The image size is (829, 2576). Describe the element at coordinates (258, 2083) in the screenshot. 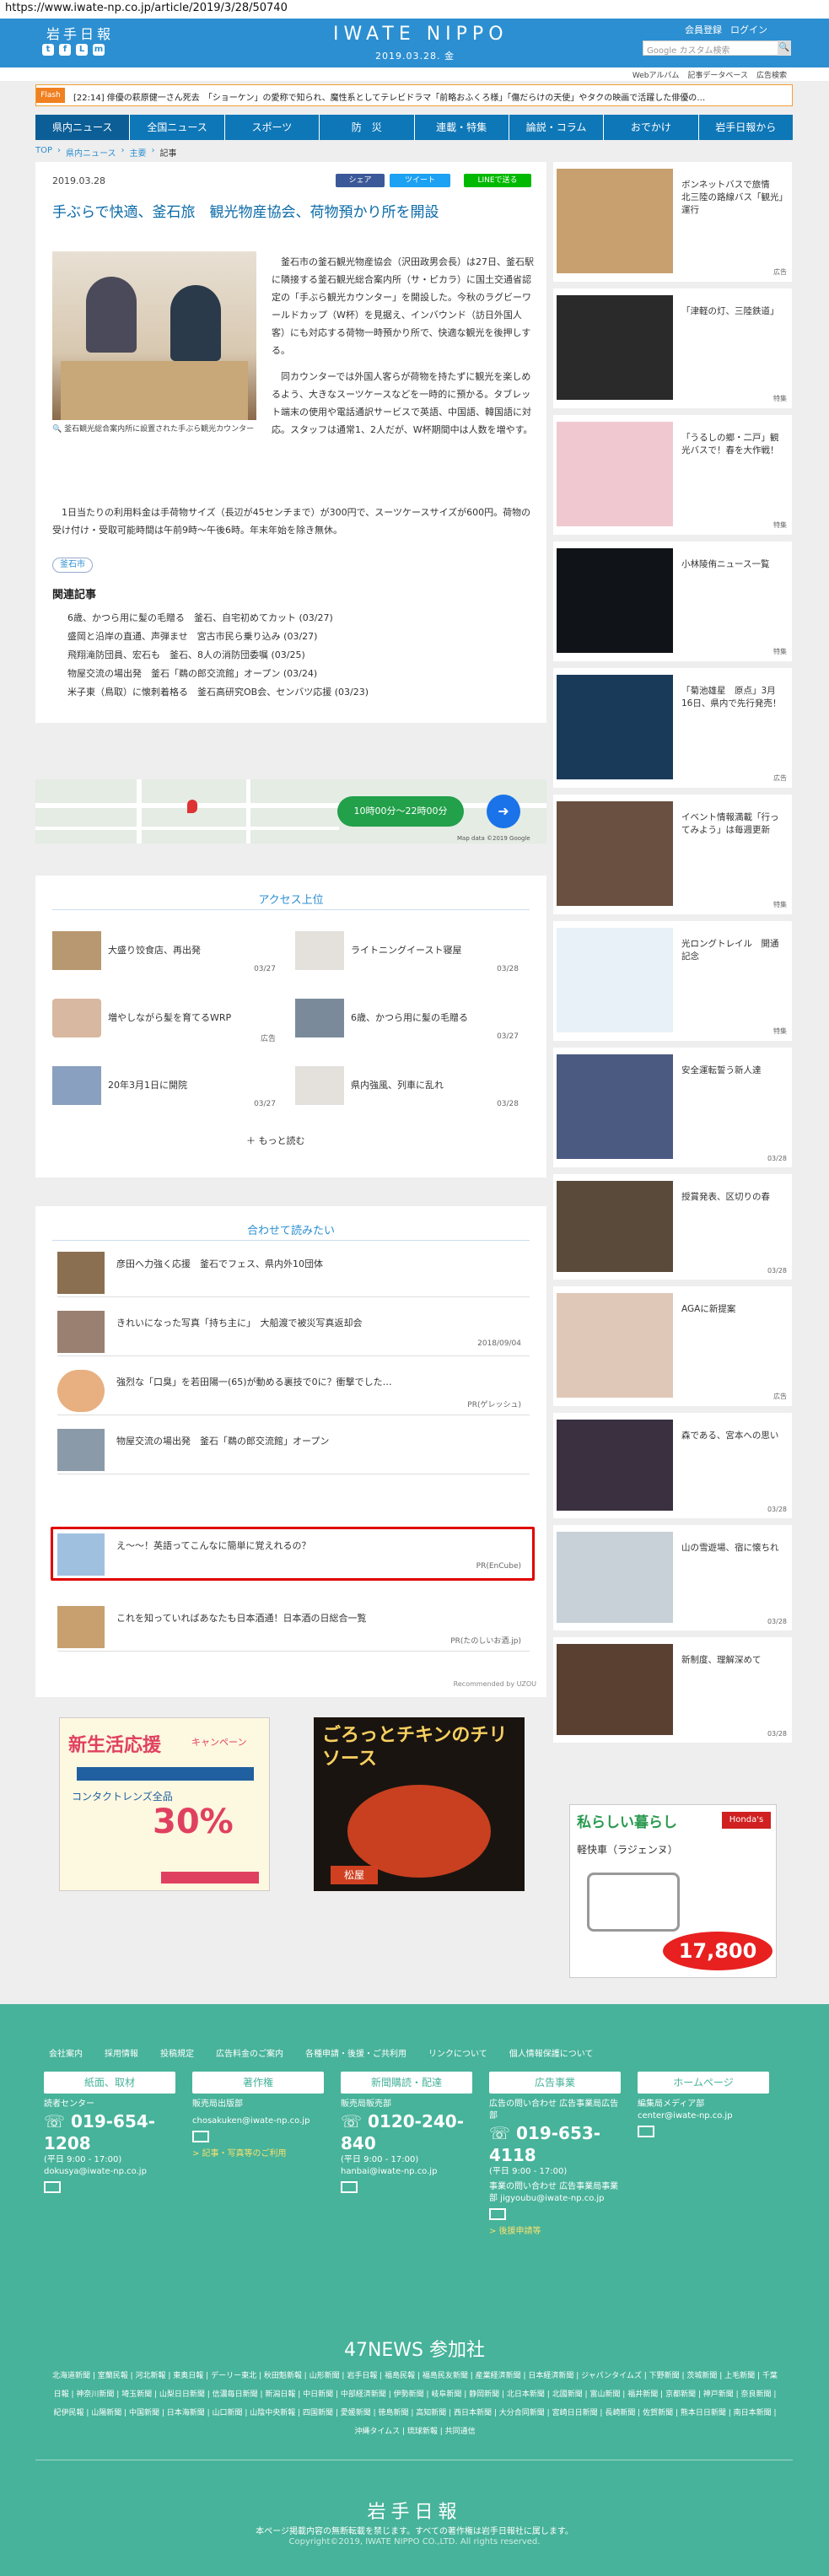

I see `footer-btn: 著作権` at that location.